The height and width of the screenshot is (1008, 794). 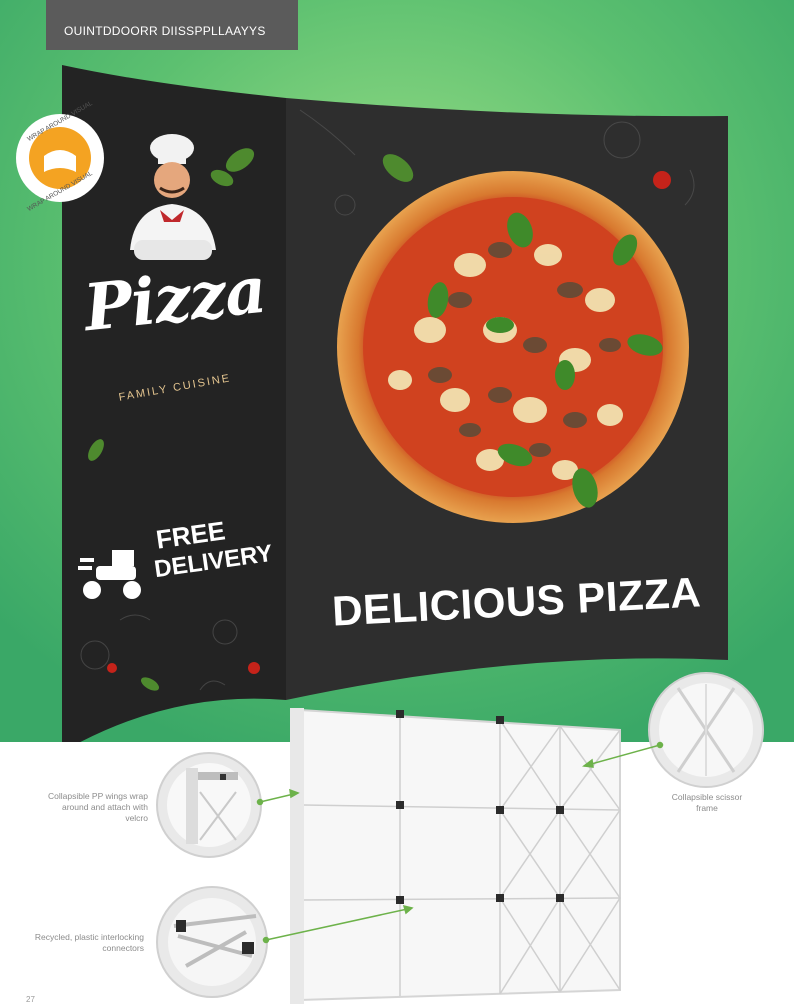 What do you see at coordinates (707, 802) in the screenshot?
I see `callout-scissor-frame: Collapsible scissor frame` at bounding box center [707, 802].